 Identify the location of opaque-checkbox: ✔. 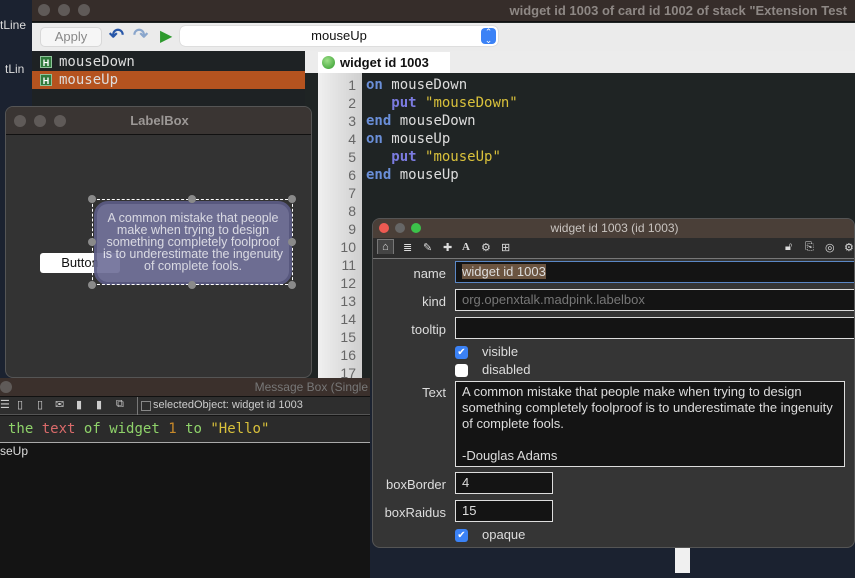
(461, 535).